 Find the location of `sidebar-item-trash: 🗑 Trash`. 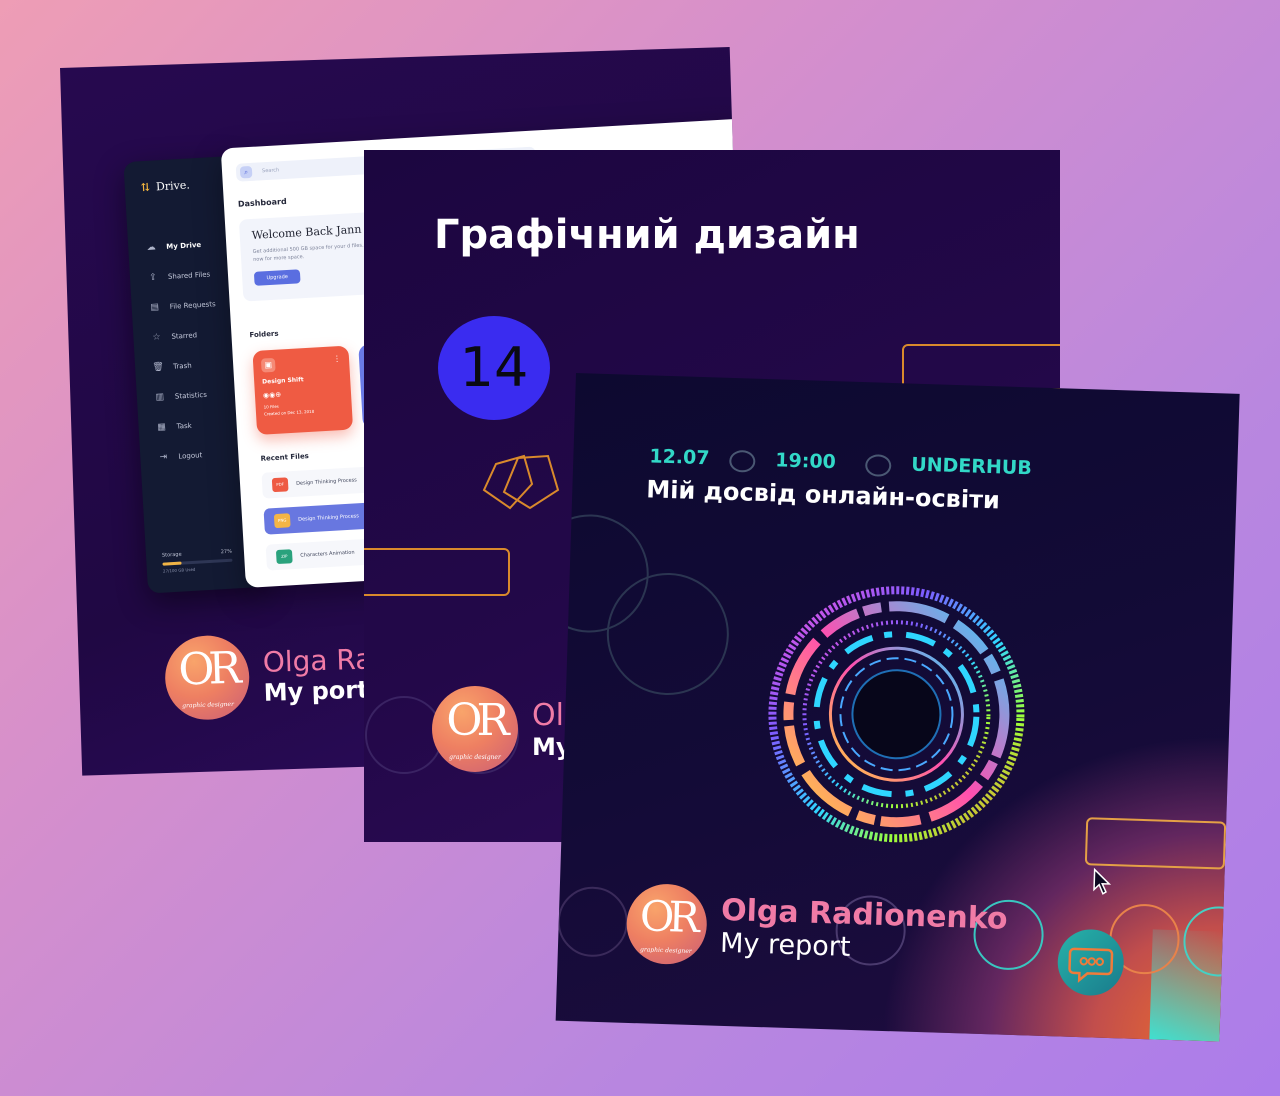

sidebar-item-trash: 🗑 Trash is located at coordinates (185, 366).